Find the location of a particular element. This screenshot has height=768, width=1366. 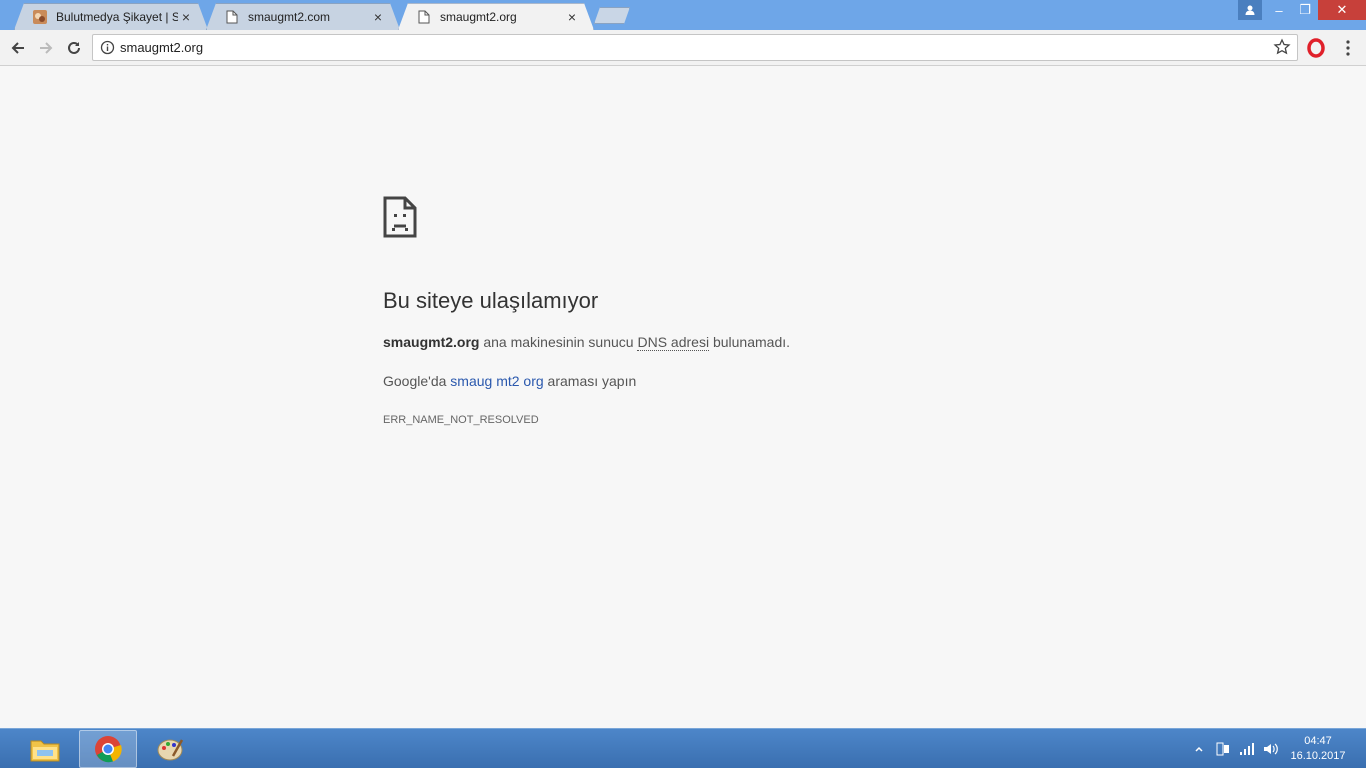

file-explorer-icon is located at coordinates (45, 749).